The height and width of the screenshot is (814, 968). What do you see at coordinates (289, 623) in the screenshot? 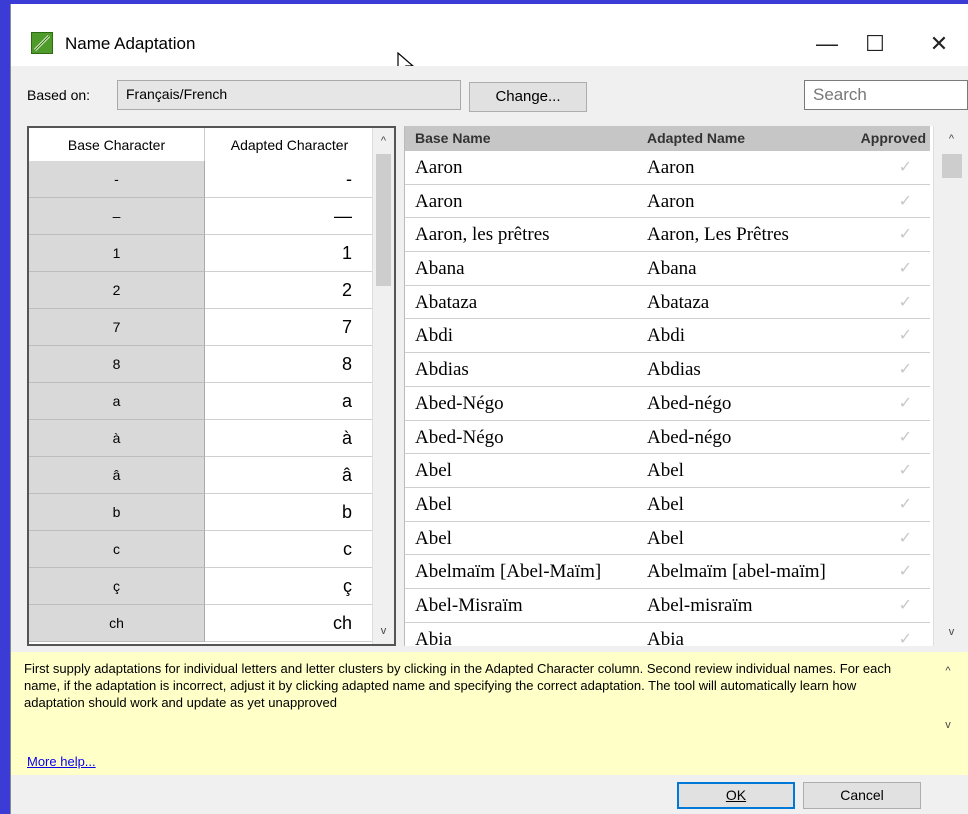
I see `adapted-character-cell: ch` at bounding box center [289, 623].